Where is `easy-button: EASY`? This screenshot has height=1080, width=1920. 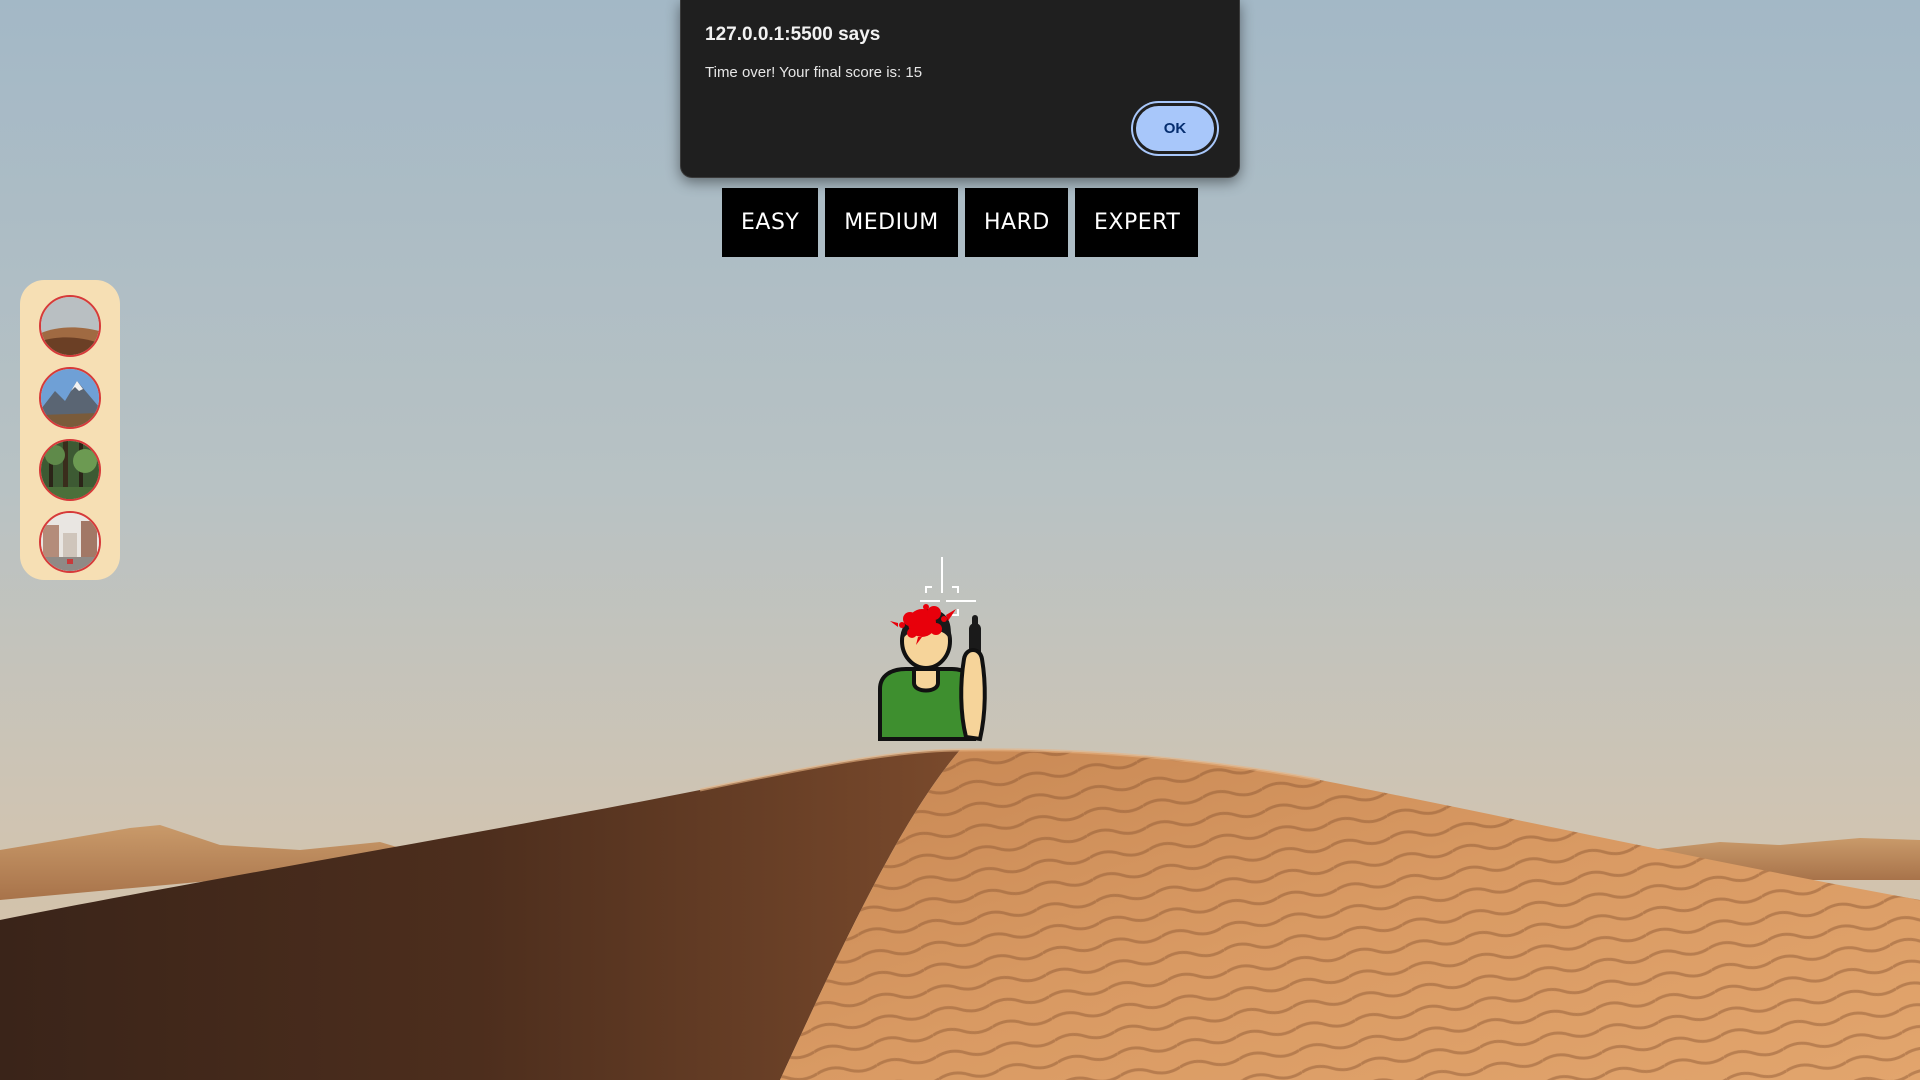
easy-button: EASY is located at coordinates (770, 222).